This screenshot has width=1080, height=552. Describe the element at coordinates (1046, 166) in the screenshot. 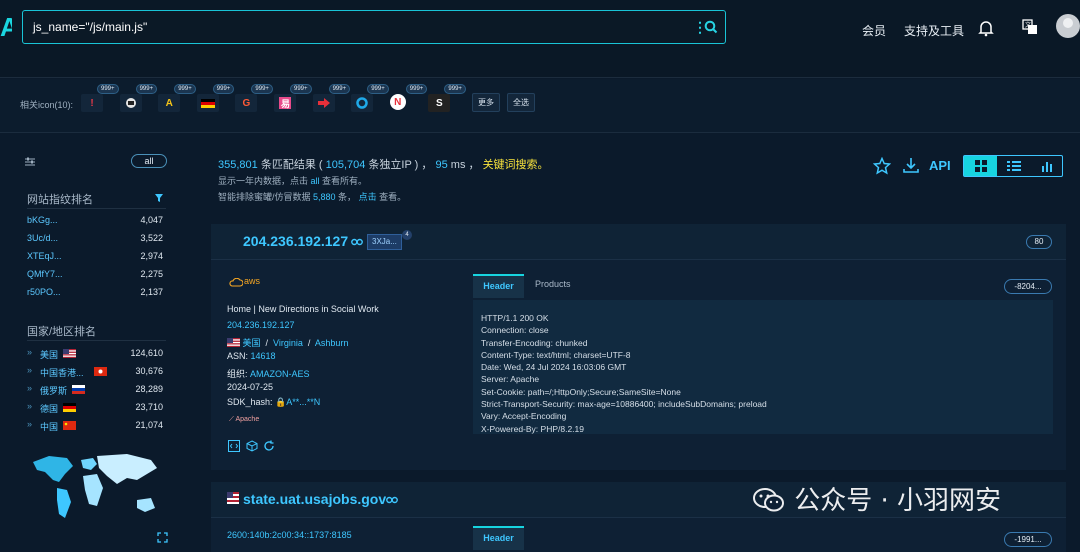

I see `chart-view-icon` at that location.